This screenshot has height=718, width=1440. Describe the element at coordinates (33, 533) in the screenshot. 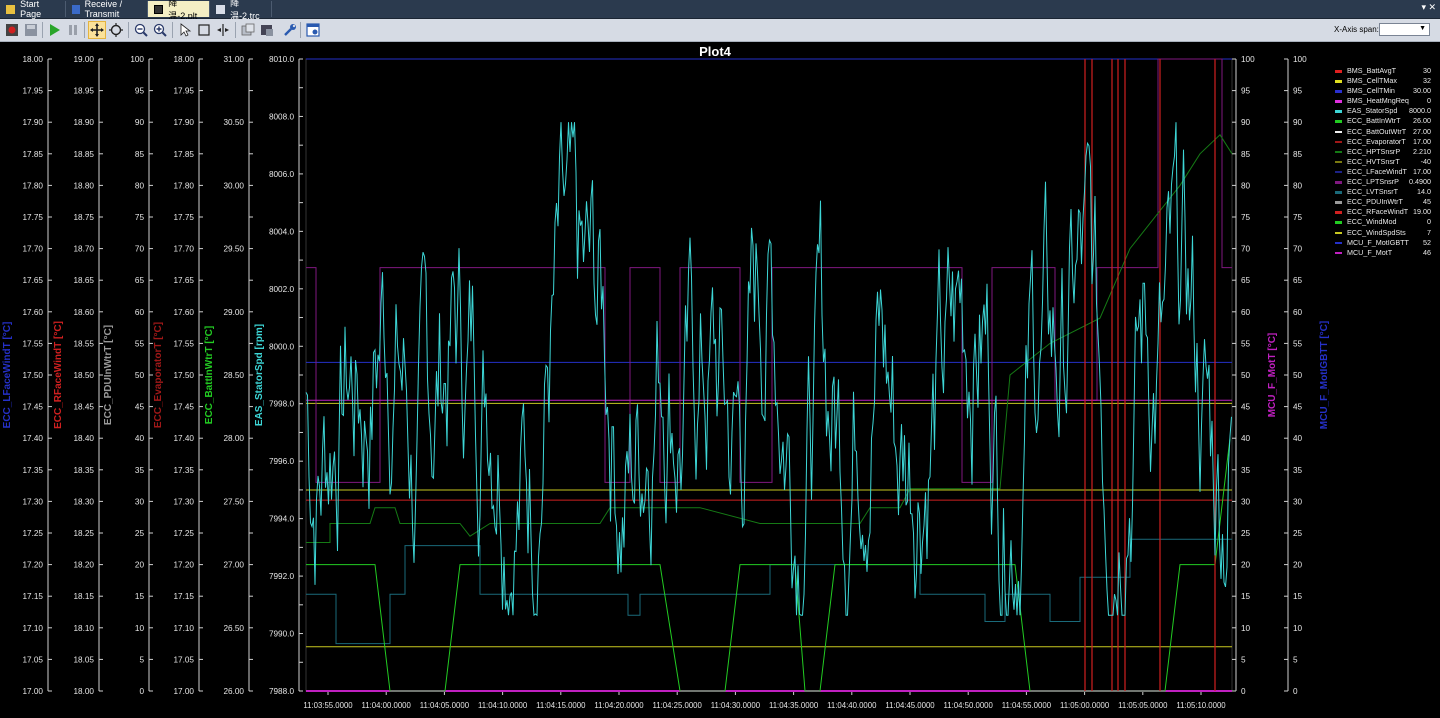

I see `axis-tick-label: 17.25` at that location.